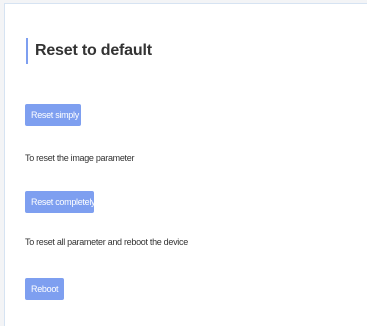 This screenshot has width=367, height=326. I want to click on title-accent-bar, so click(27, 51).